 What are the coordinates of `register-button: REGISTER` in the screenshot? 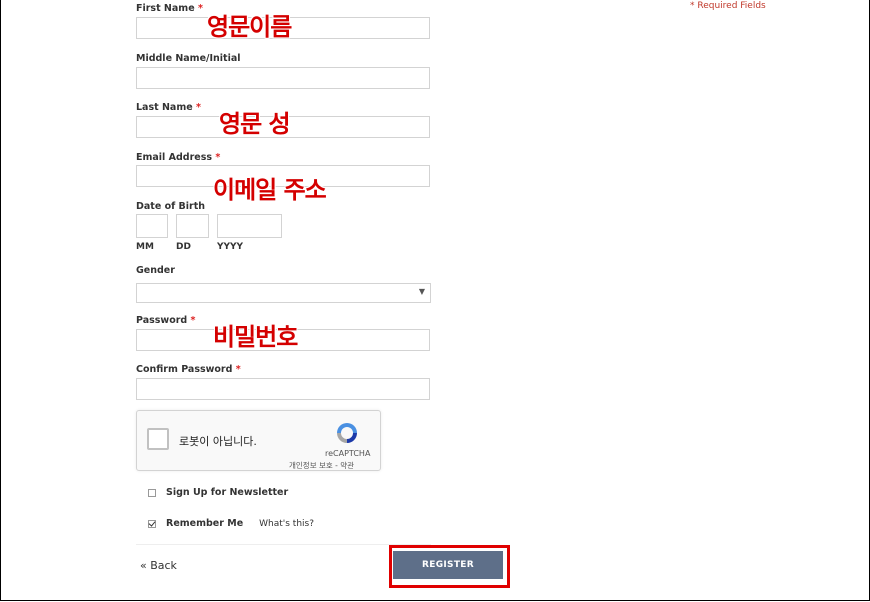 It's located at (448, 565).